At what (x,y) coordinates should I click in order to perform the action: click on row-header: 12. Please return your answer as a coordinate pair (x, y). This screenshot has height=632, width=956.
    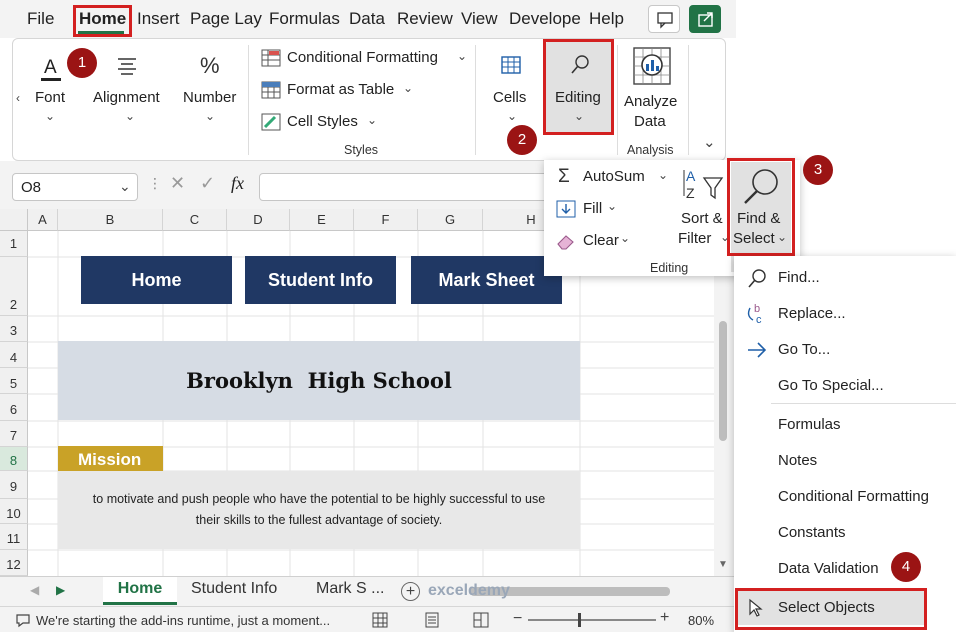
    Looking at the image, I should click on (14, 563).